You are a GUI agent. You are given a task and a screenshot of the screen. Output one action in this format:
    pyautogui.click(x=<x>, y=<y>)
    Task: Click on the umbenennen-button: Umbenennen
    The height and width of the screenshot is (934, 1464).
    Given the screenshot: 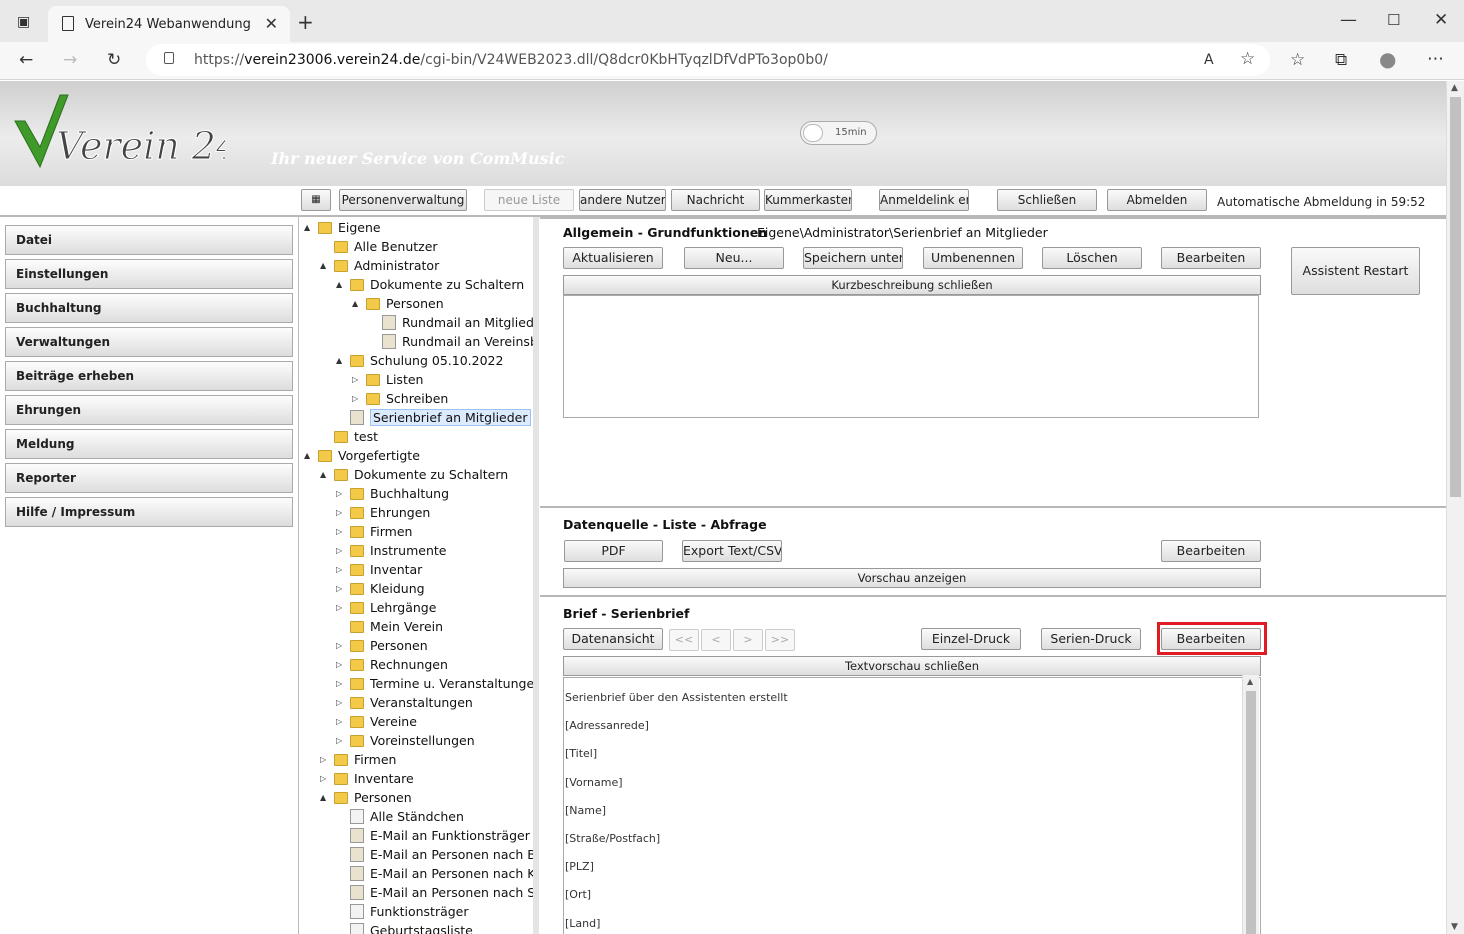 What is the action you would take?
    pyautogui.click(x=973, y=258)
    